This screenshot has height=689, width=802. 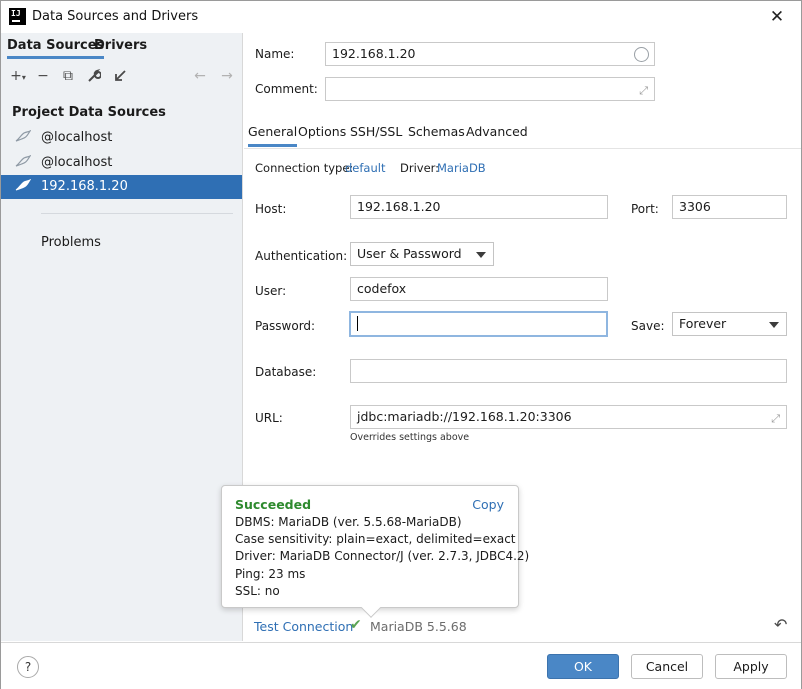 I want to click on popup-line: Ping: 23 ms, so click(x=270, y=574).